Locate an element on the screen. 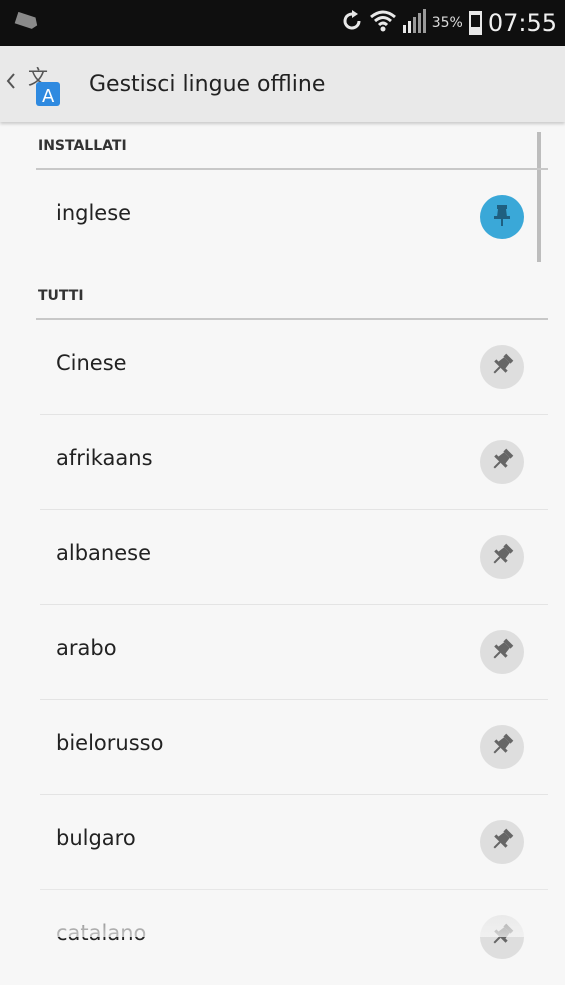 This screenshot has height=985, width=565. status-bar: 35% 07:55 is located at coordinates (282, 23).